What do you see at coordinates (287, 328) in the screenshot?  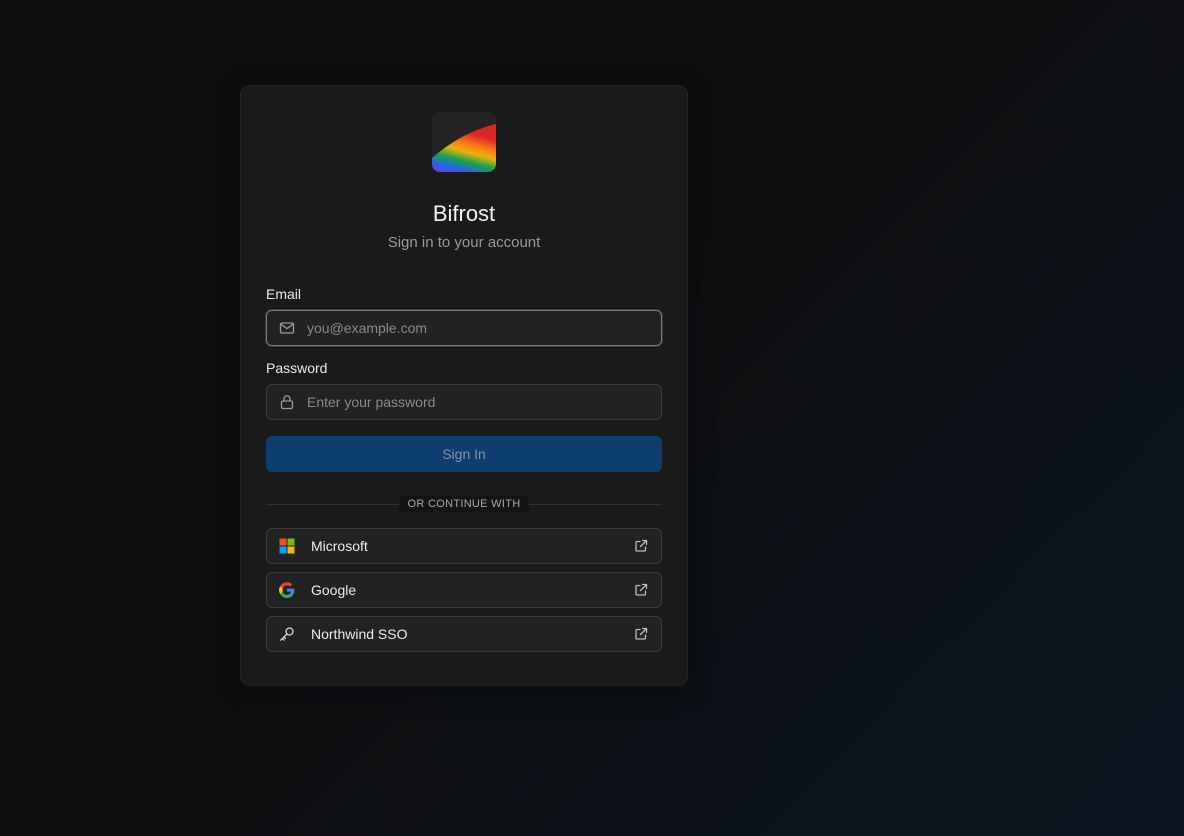 I see `mail-icon` at bounding box center [287, 328].